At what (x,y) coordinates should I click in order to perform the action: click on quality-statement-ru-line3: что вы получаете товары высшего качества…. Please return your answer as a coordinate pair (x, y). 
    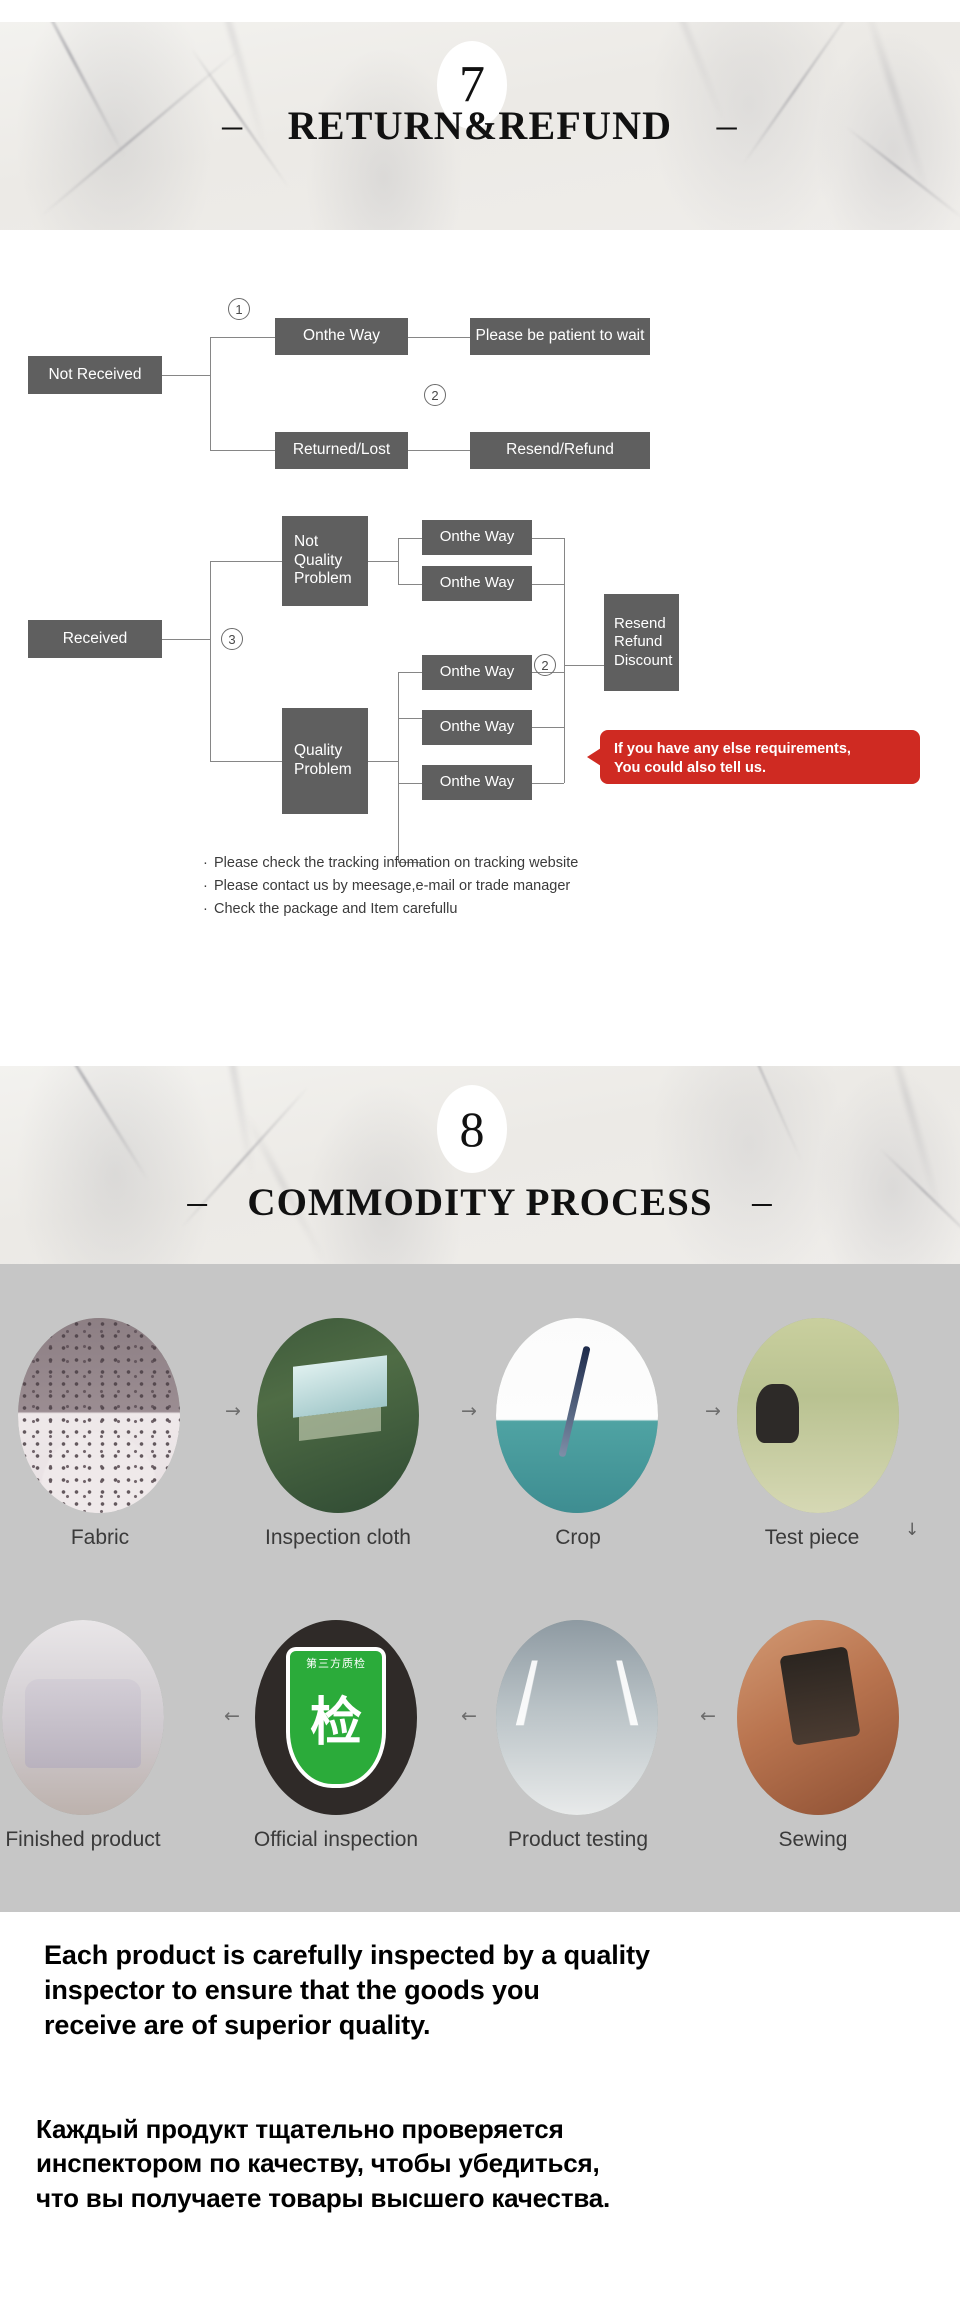
    Looking at the image, I should click on (323, 2197).